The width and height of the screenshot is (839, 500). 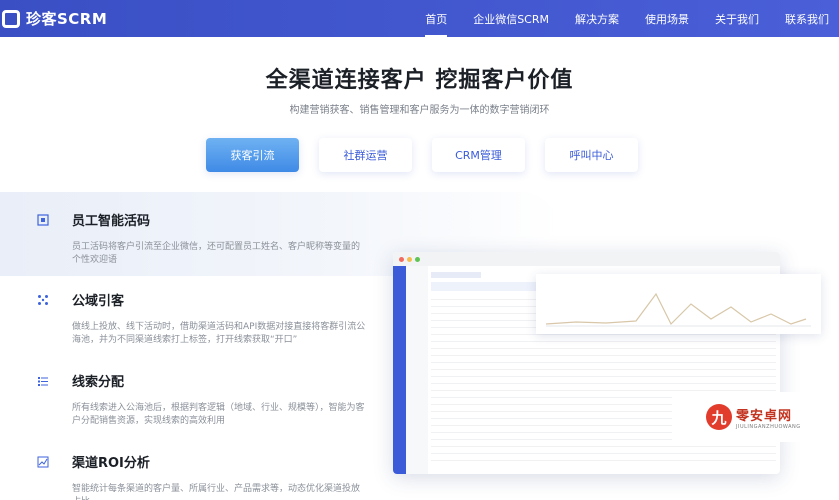 What do you see at coordinates (419, 110) in the screenshot?
I see `page-subtitle: 构建营销获客、销售管理和客户服务为一体的数字营销闭环` at bounding box center [419, 110].